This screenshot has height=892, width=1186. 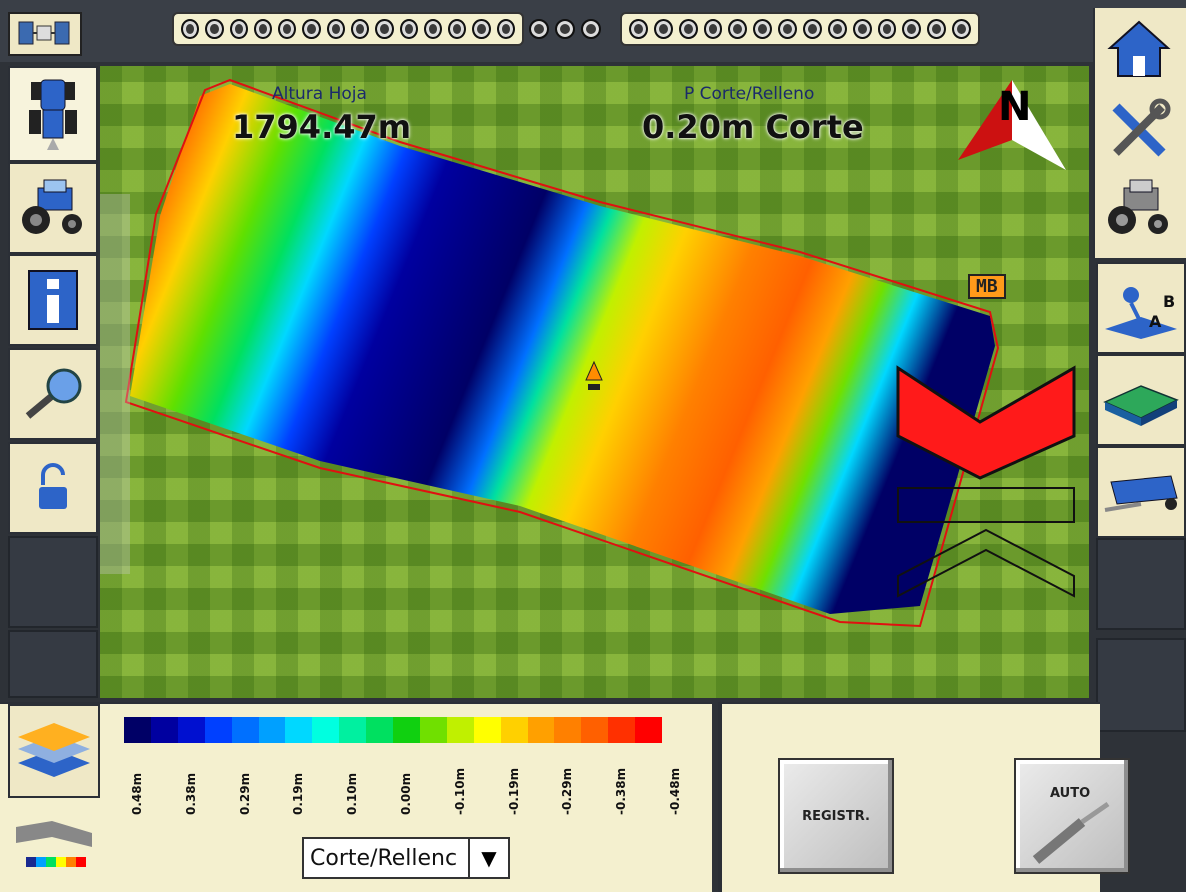 I want to click on home-button, so click(x=1139, y=49).